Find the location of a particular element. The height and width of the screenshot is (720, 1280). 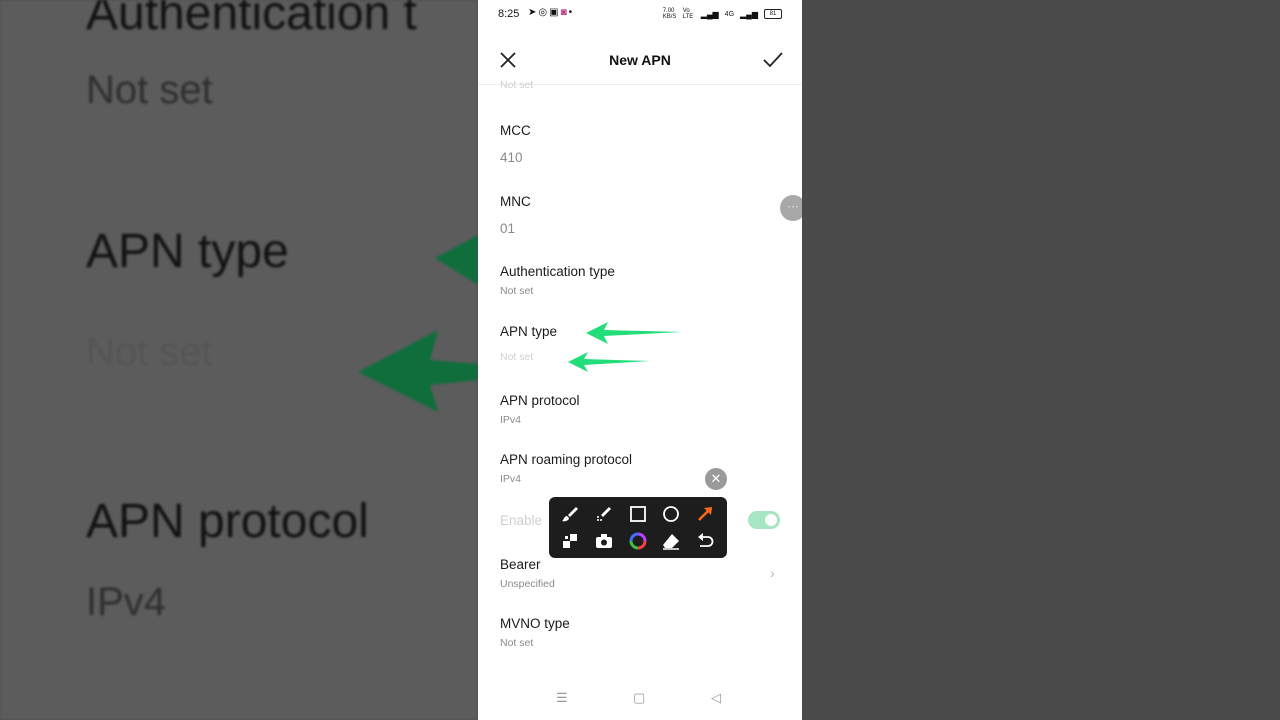

apn-roaming-protocol-value: IPv4 is located at coordinates (511, 479).